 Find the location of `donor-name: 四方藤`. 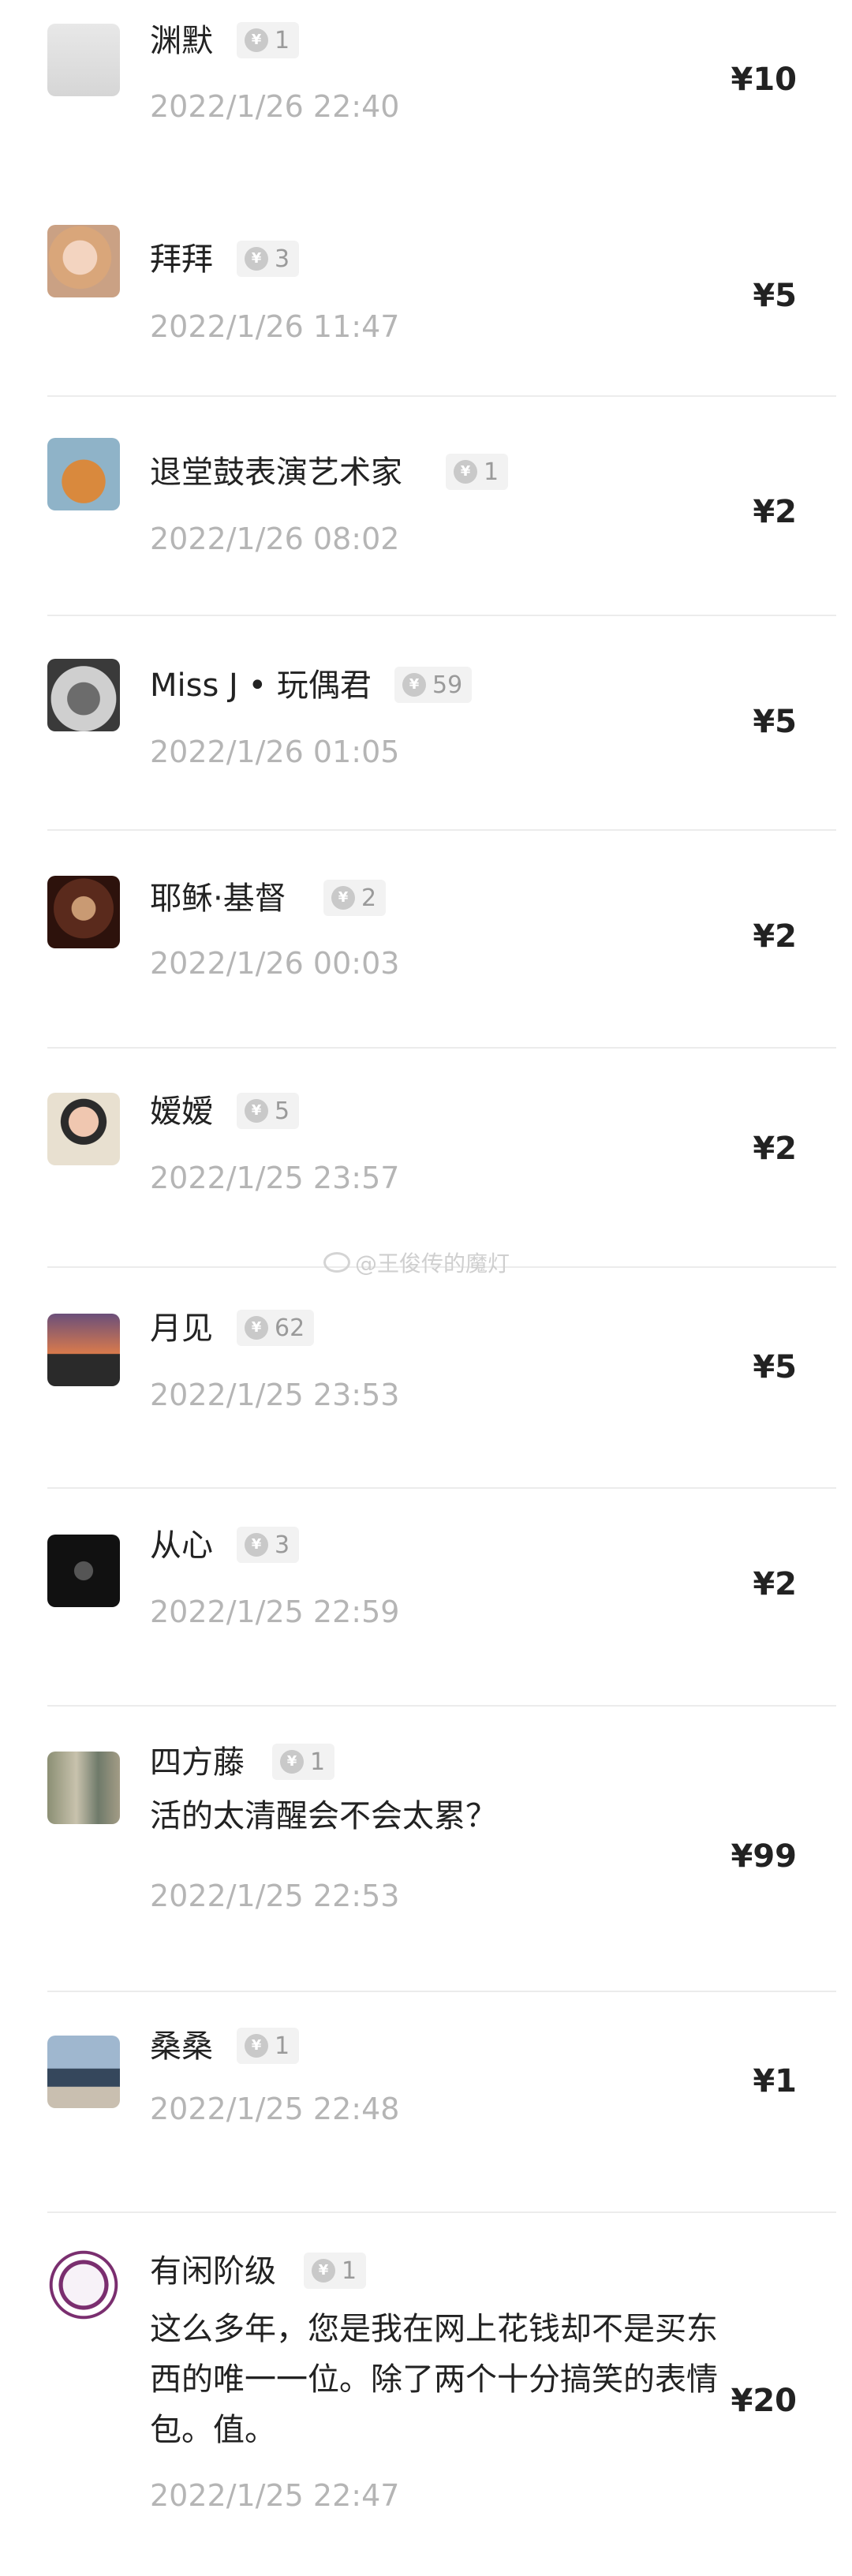

donor-name: 四方藤 is located at coordinates (197, 1763).